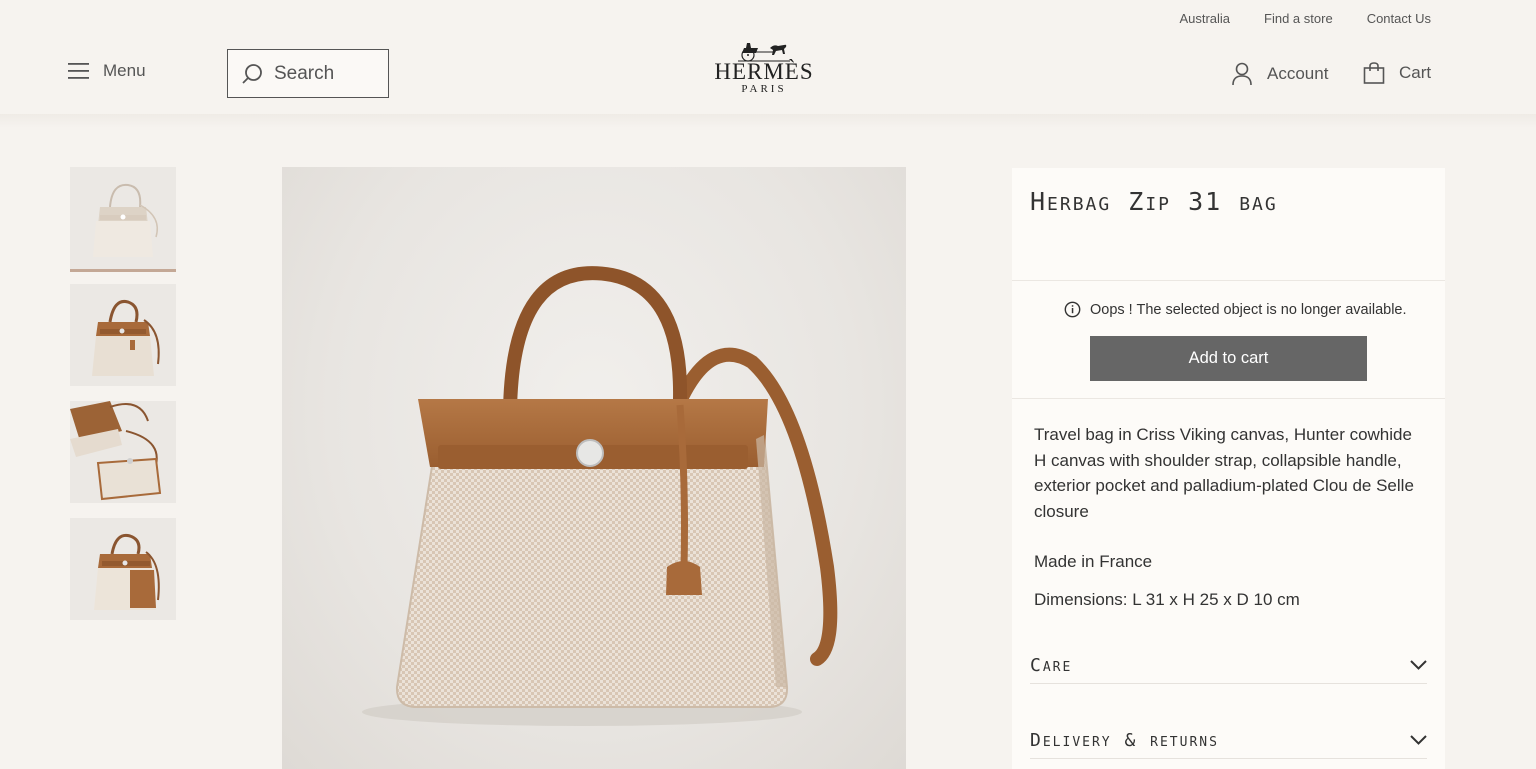 Image resolution: width=1536 pixels, height=769 pixels. Describe the element at coordinates (764, 89) in the screenshot. I see `logo-subtitle: PARIS` at that location.